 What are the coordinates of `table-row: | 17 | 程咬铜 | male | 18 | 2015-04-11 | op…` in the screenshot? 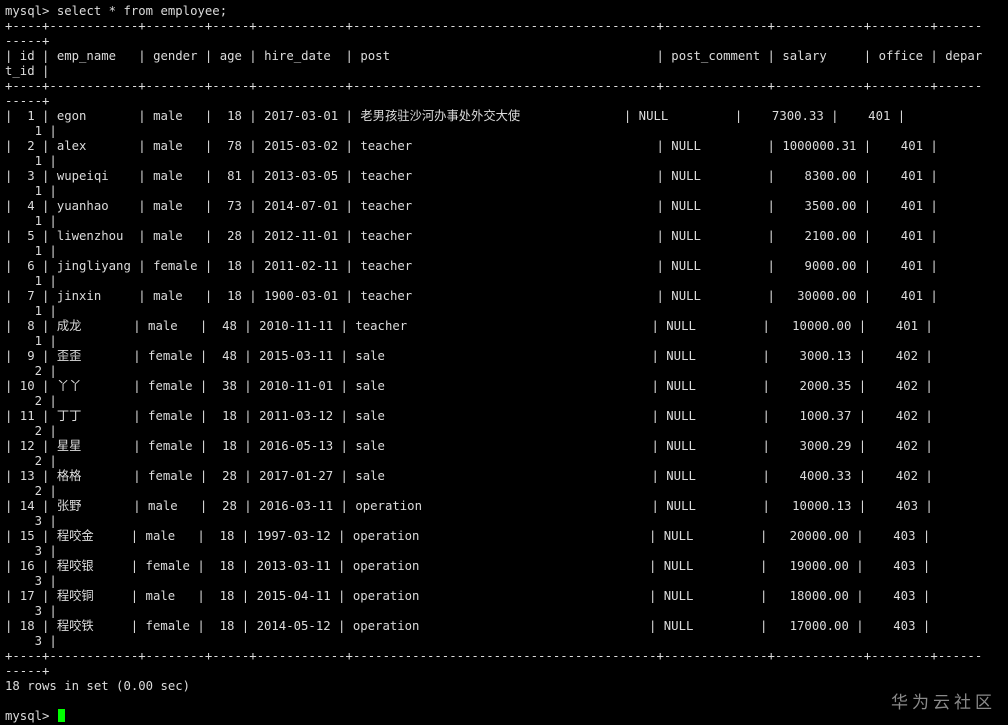 It's located at (468, 596).